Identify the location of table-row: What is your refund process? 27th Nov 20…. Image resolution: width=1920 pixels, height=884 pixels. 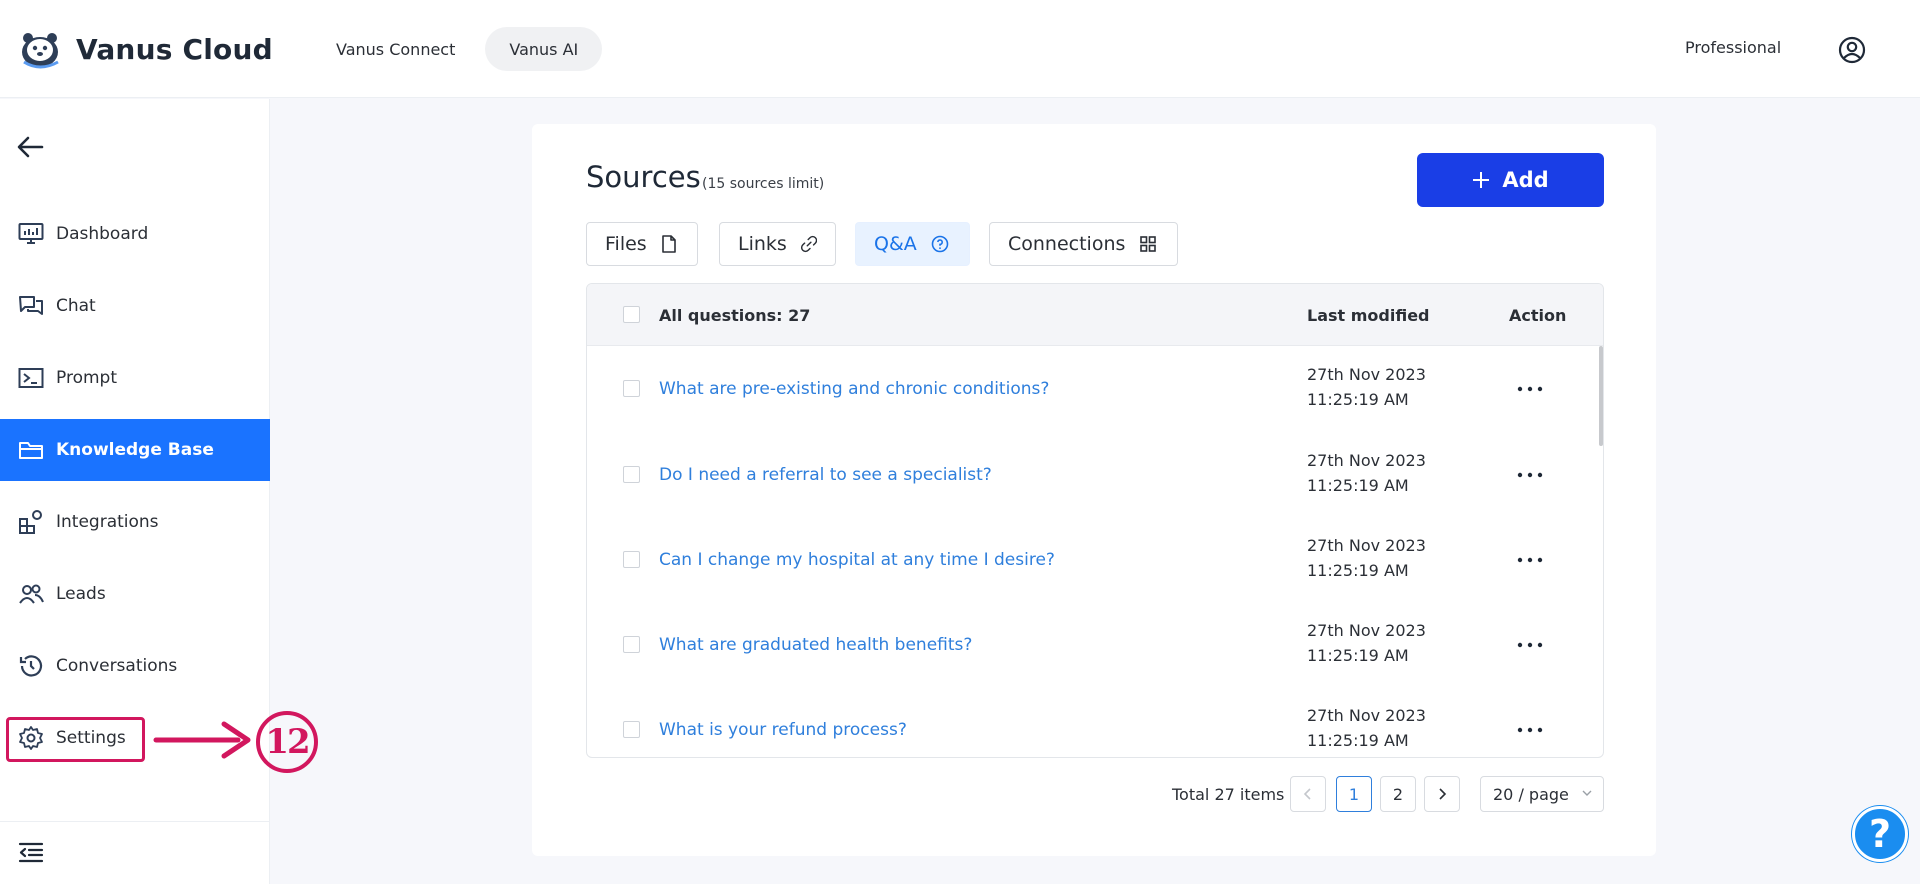
(1095, 722).